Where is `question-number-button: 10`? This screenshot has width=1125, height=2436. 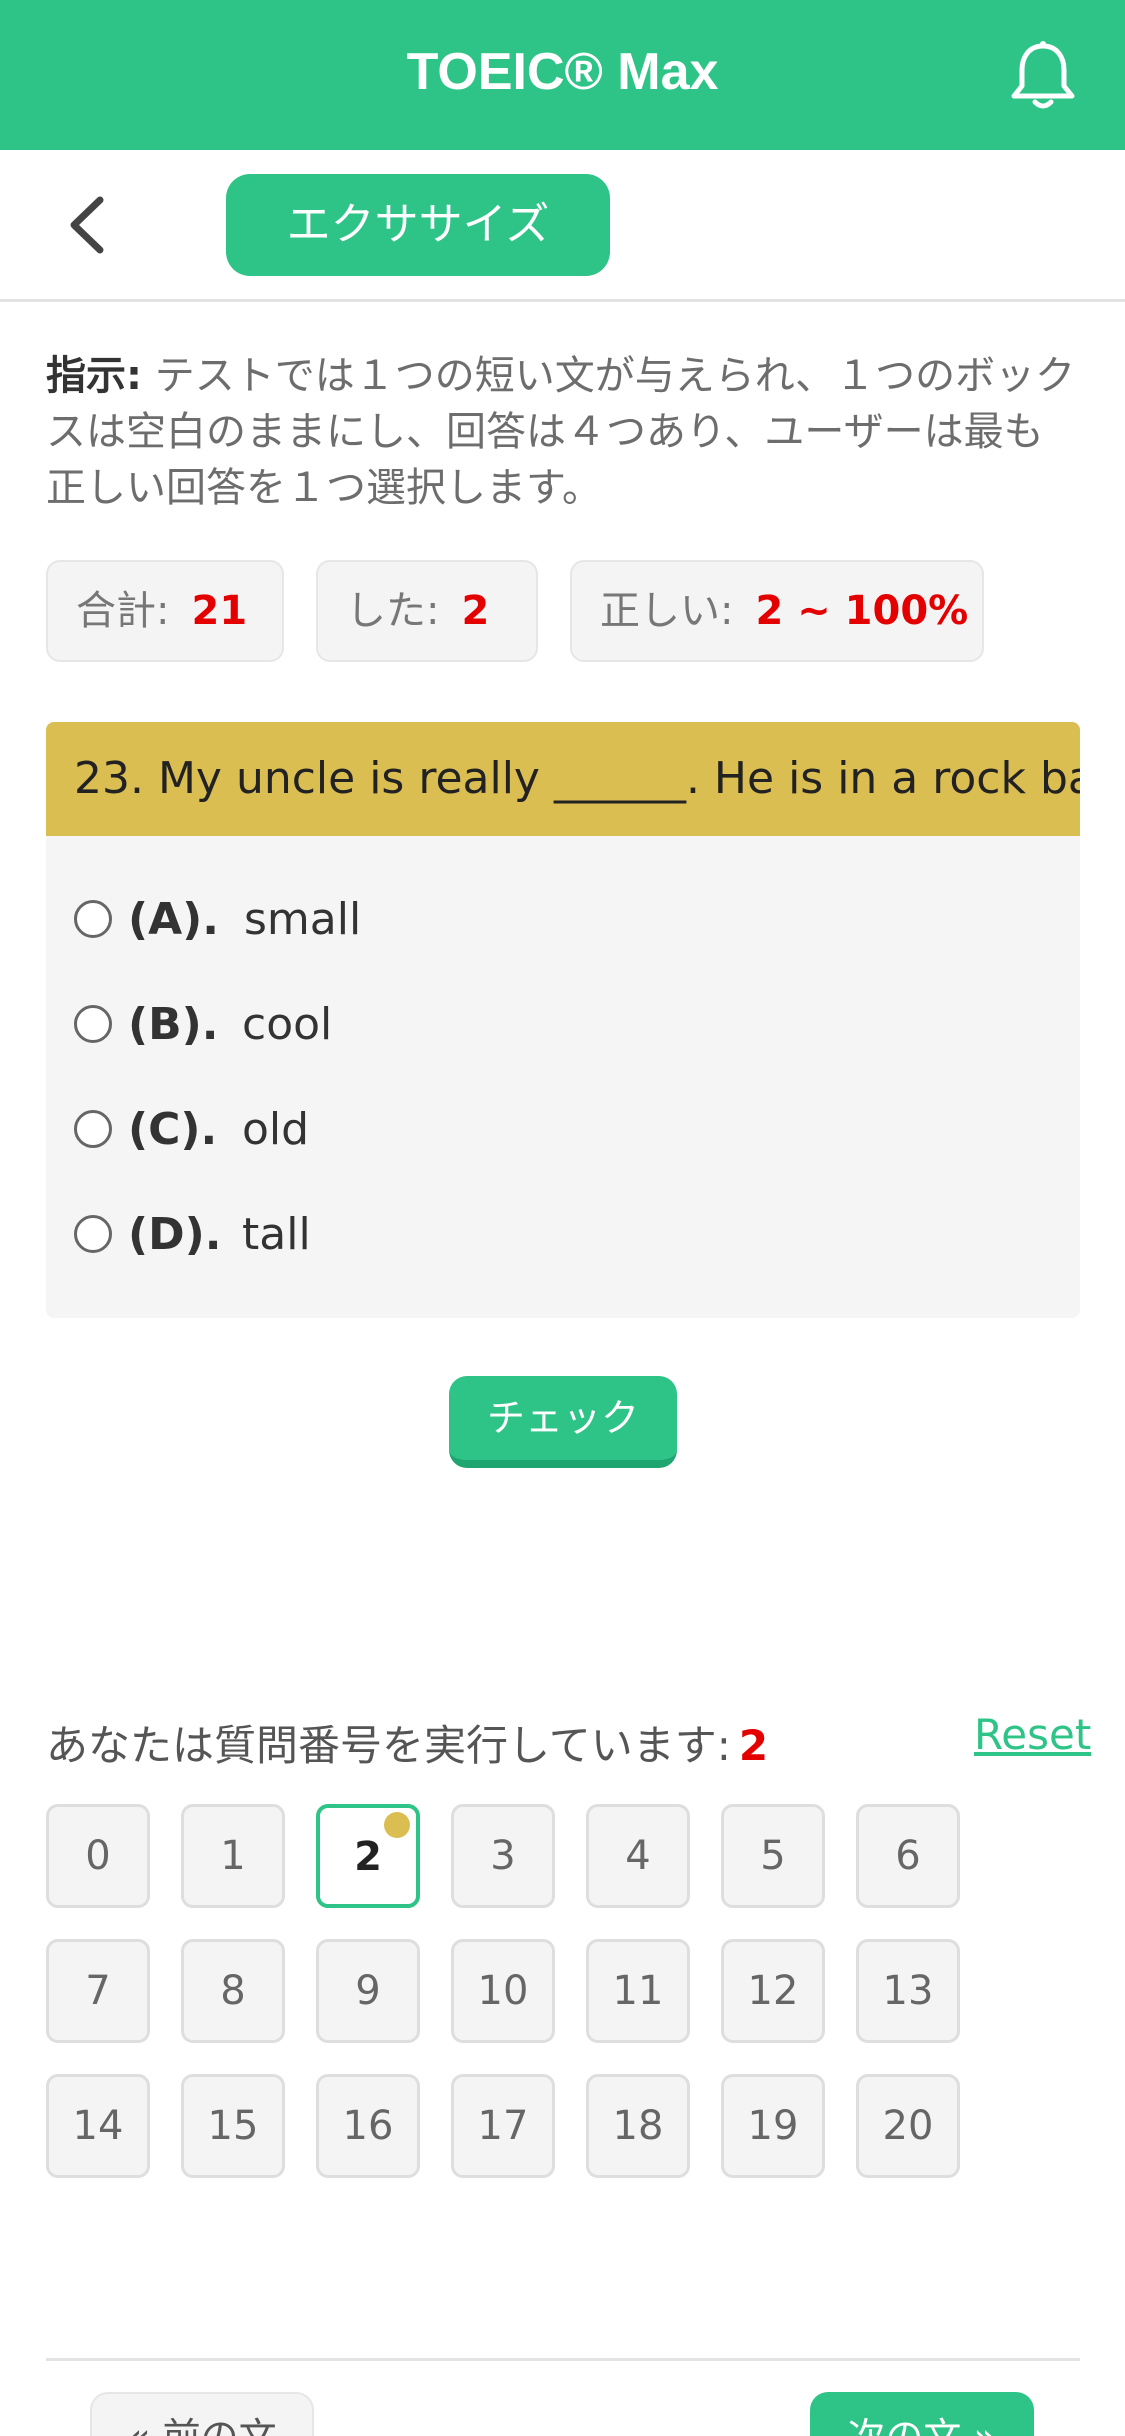 question-number-button: 10 is located at coordinates (503, 1991).